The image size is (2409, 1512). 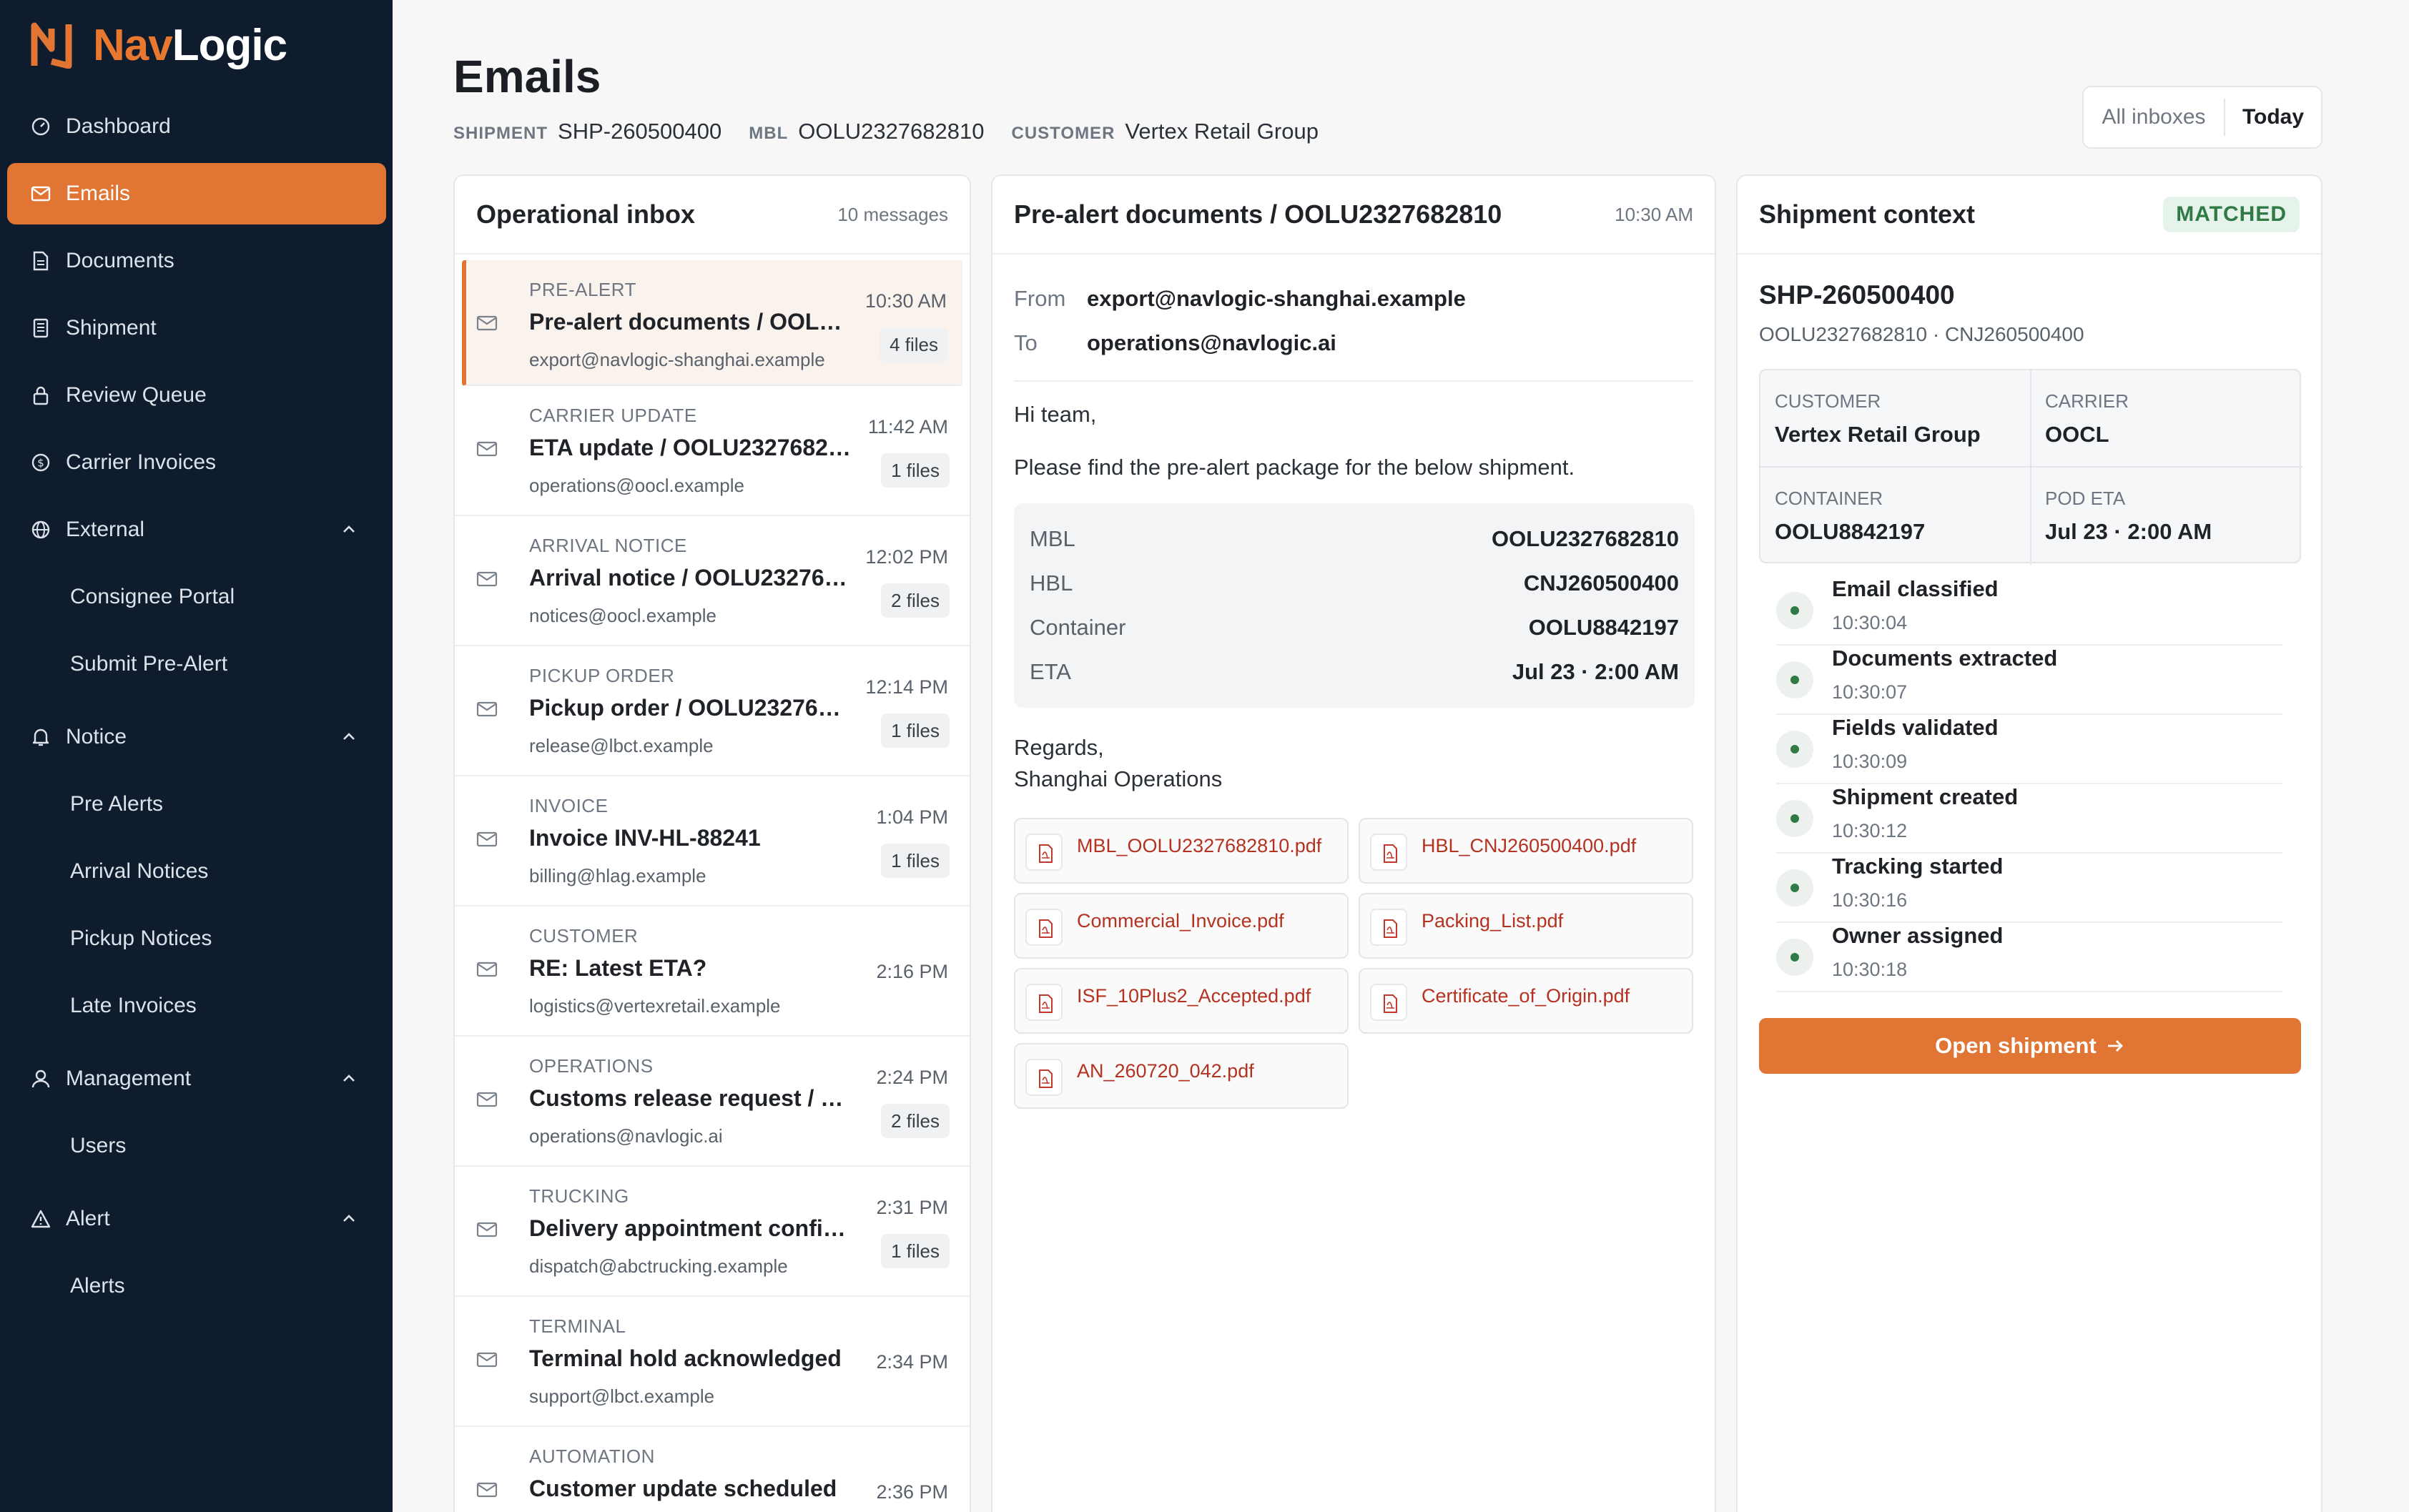 I want to click on to-address: operations@navlogic.ai, so click(x=1211, y=342).